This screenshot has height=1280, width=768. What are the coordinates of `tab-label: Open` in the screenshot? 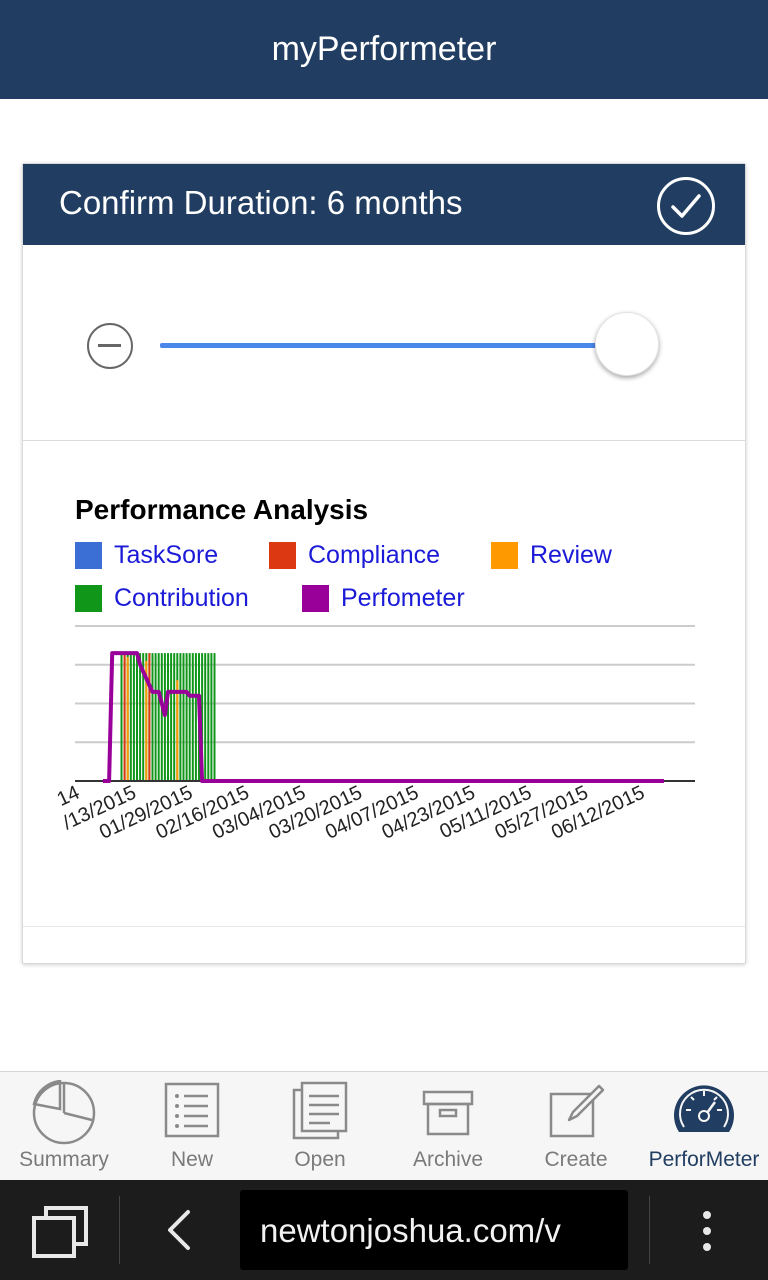 It's located at (320, 1159).